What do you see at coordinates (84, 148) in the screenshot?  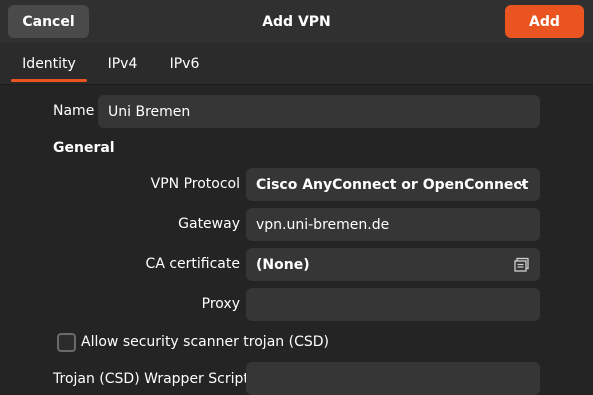 I see `section-general-heading: General` at bounding box center [84, 148].